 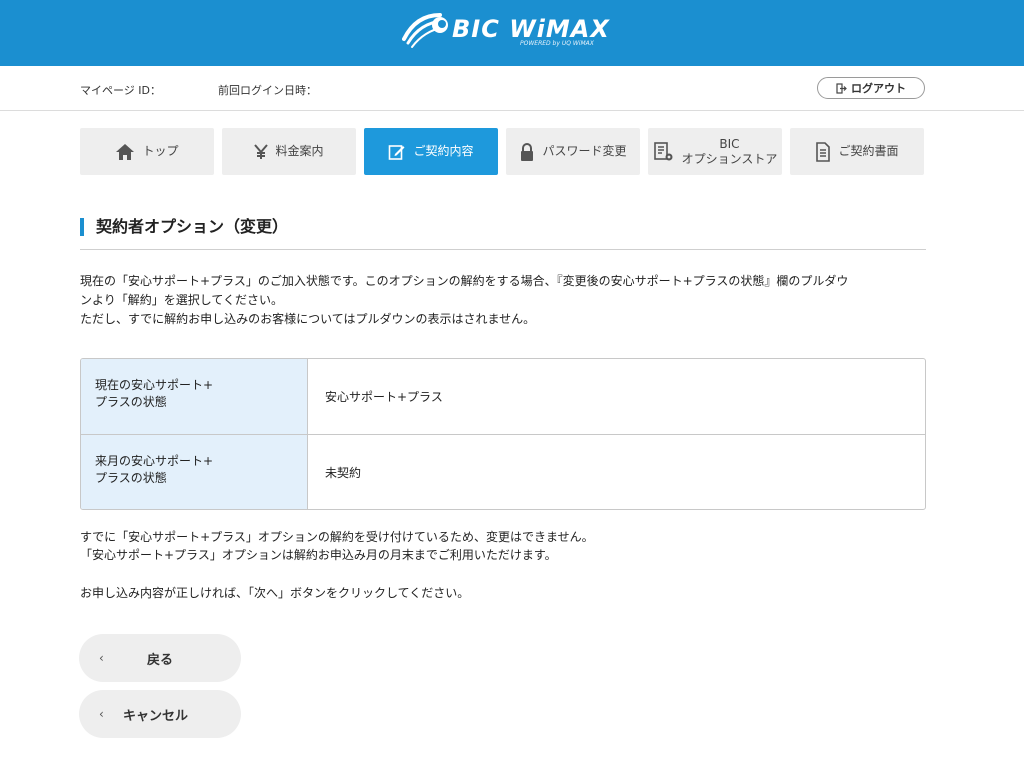 I want to click on nav-top-label: トップ, so click(x=160, y=151).